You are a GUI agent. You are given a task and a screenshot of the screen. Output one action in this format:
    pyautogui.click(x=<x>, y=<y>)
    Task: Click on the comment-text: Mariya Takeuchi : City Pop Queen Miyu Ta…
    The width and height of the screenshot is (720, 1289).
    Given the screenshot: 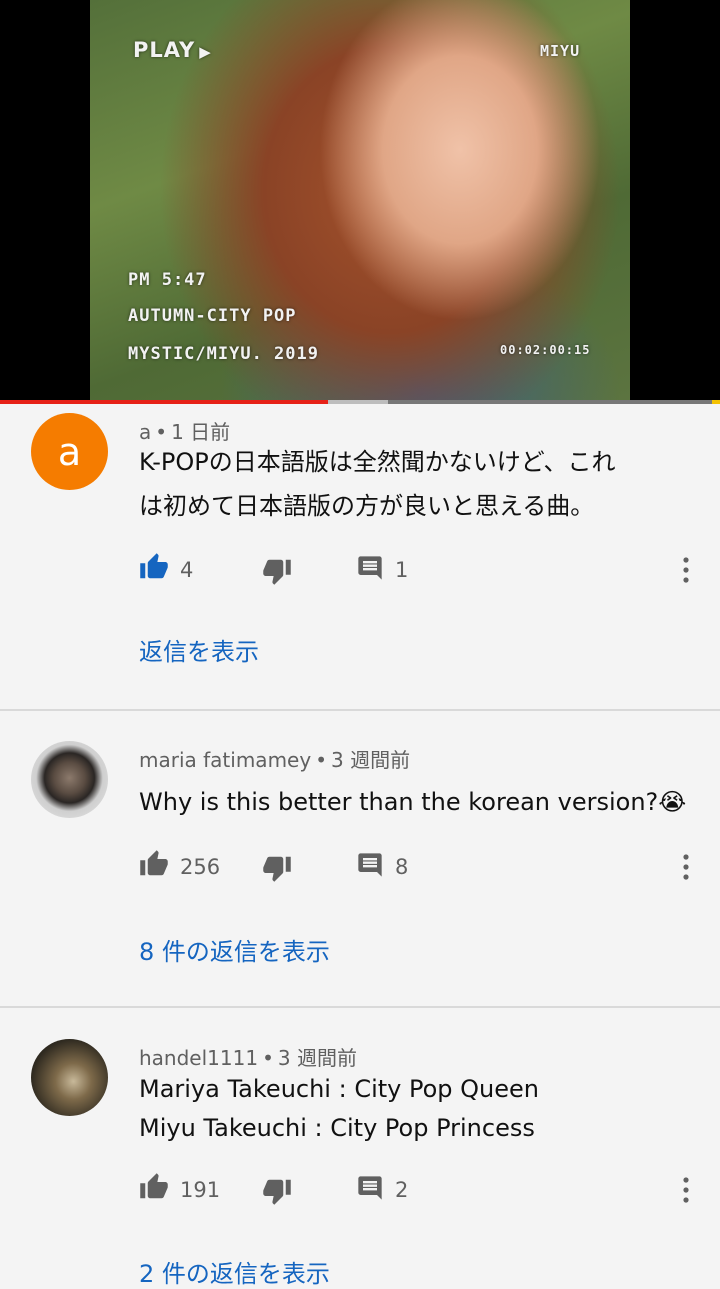 What is the action you would take?
    pyautogui.click(x=414, y=1109)
    